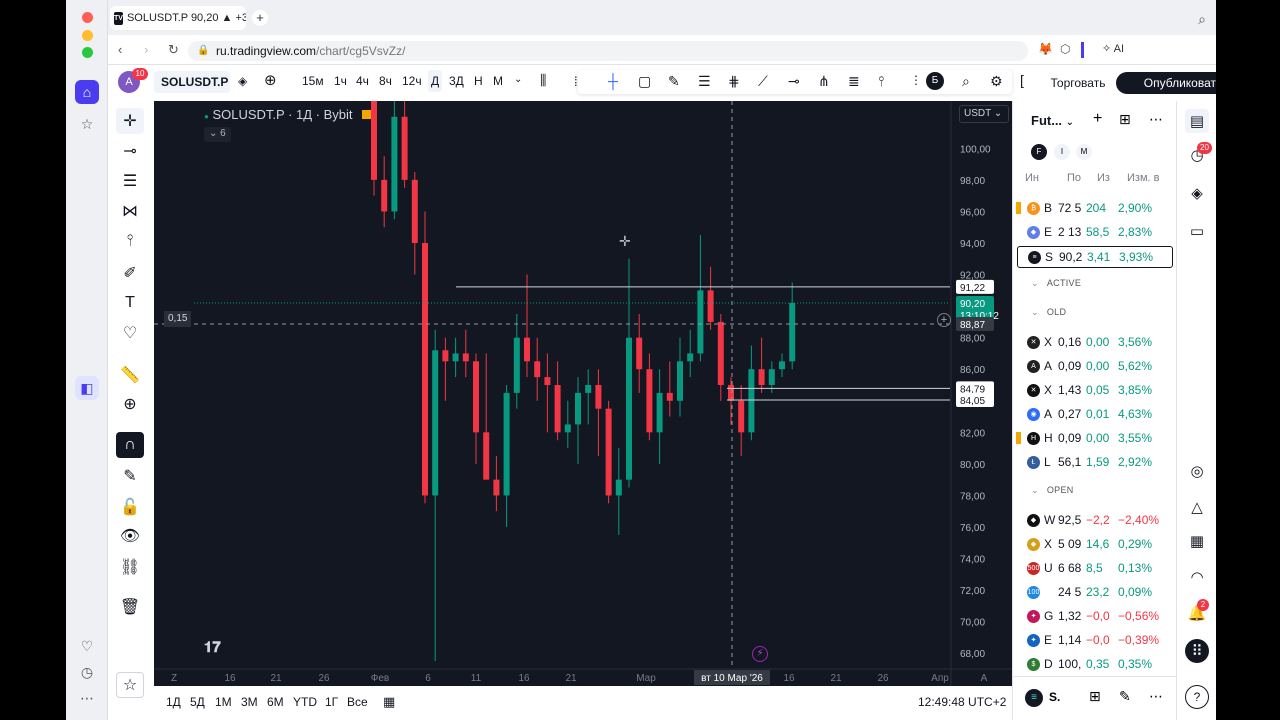 This screenshot has height=720, width=1280. Describe the element at coordinates (1052, 120) in the screenshot. I see `watchlist-title: Fut... ⌄` at that location.